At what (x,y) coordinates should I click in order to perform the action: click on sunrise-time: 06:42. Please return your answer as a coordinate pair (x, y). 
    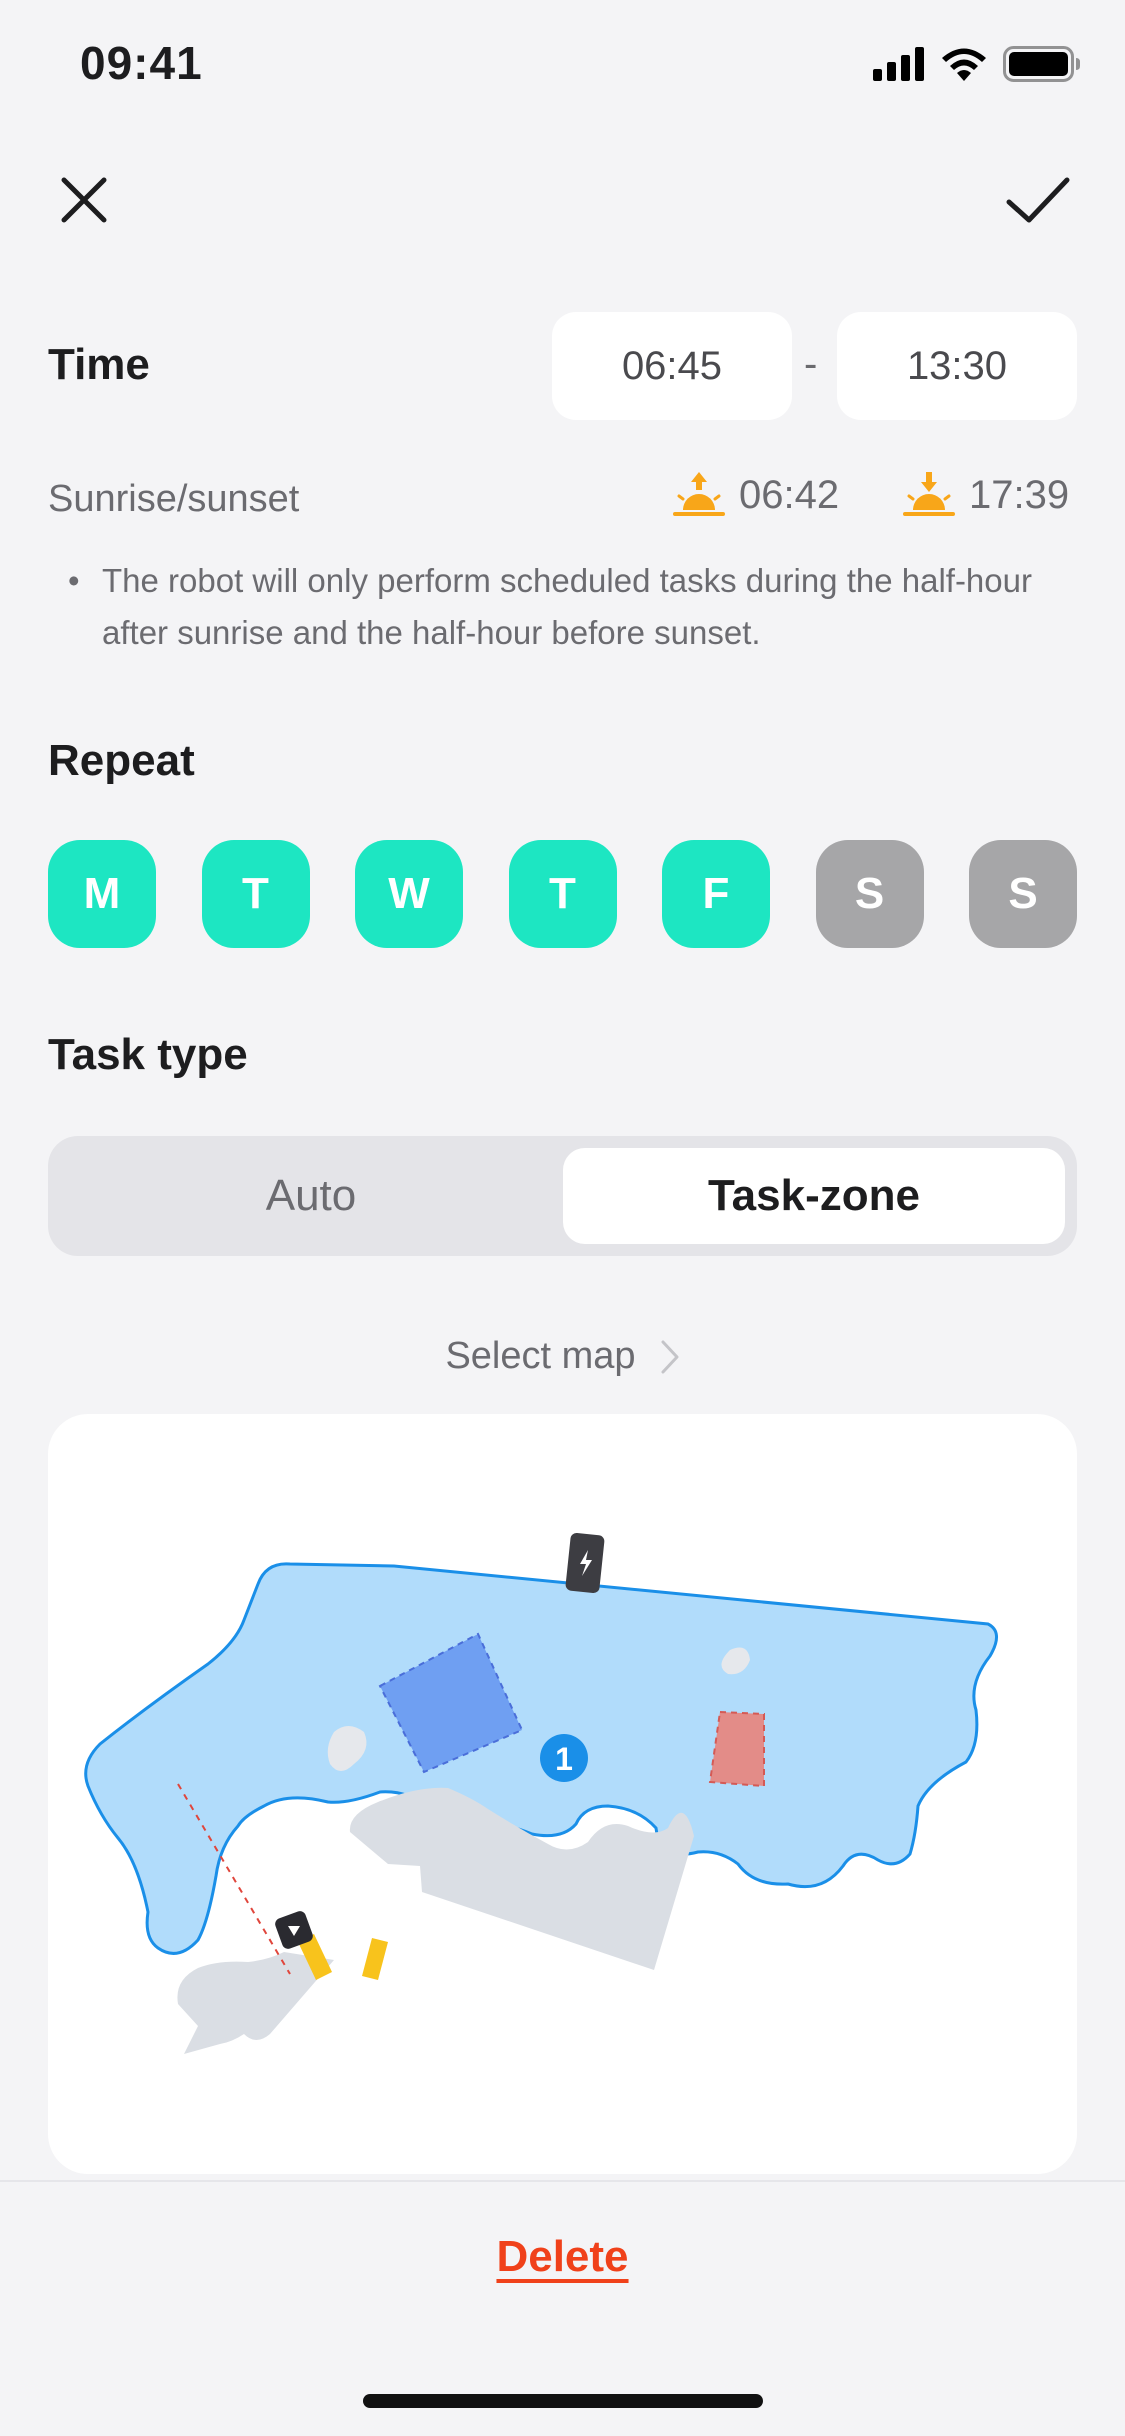
    Looking at the image, I should click on (789, 494).